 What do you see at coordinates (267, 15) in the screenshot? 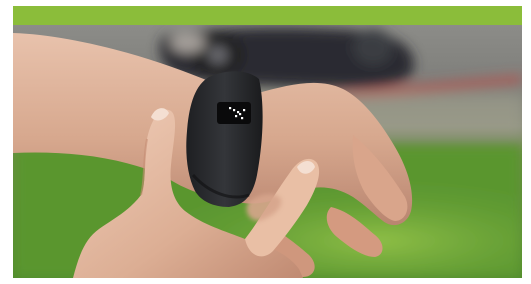
I see `header-banner` at bounding box center [267, 15].